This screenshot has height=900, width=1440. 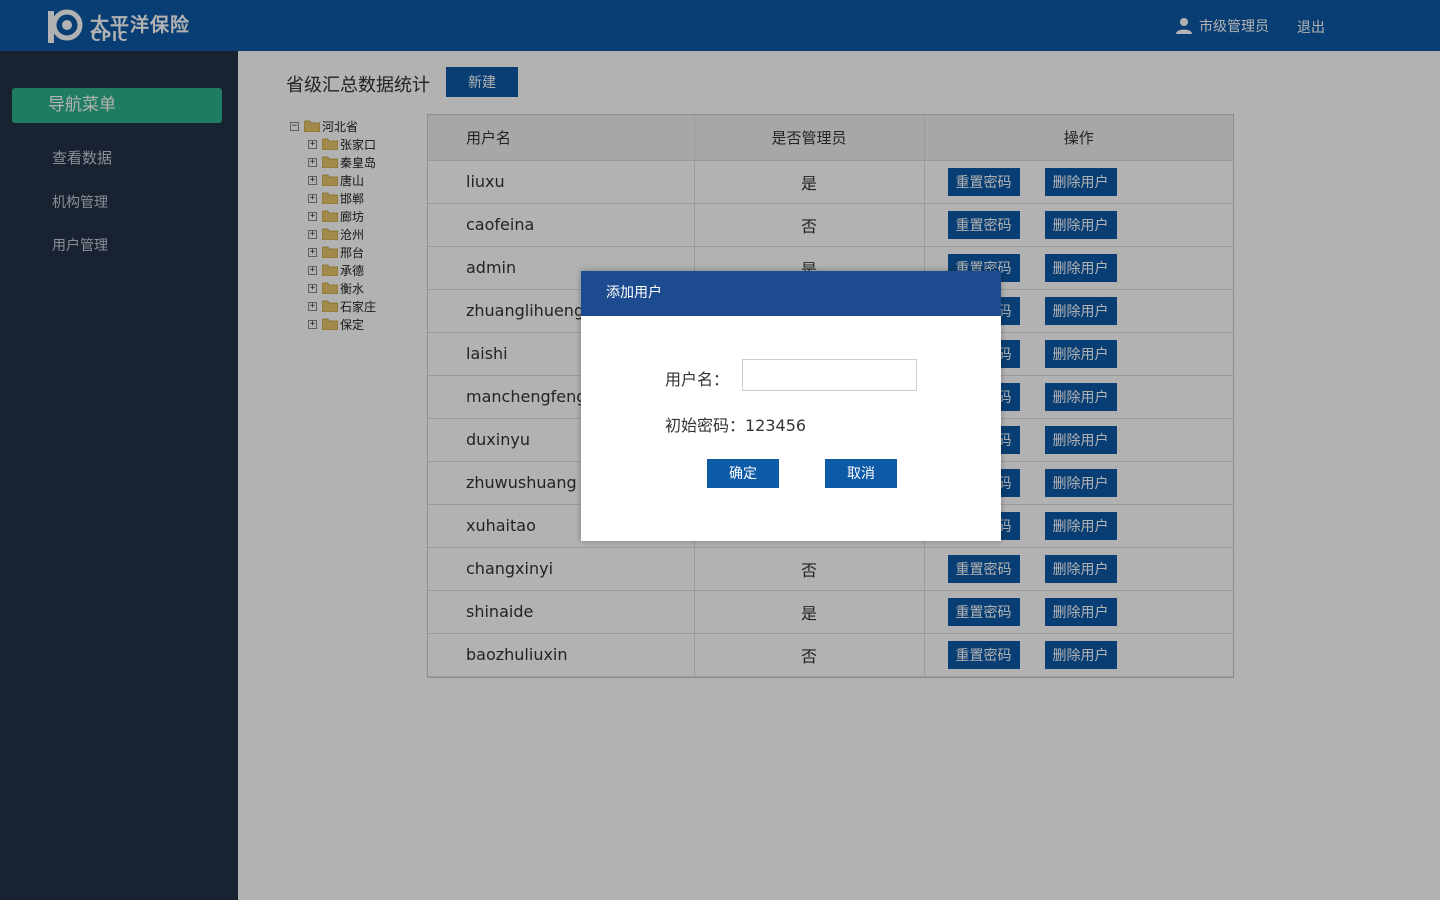 I want to click on confirm-button: 确定, so click(x=743, y=473).